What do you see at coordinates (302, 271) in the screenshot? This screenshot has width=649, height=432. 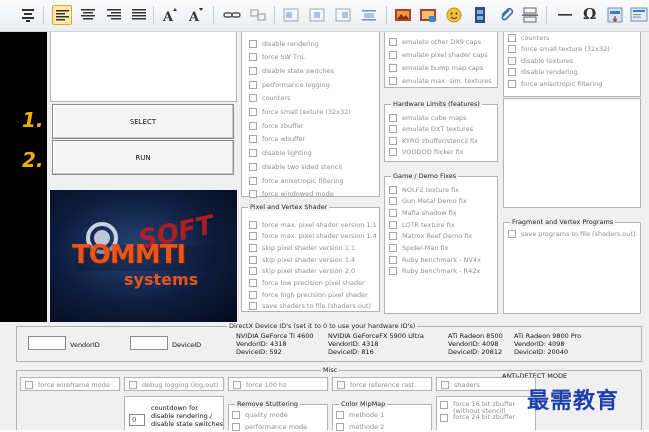 I see `option-checkbox: skip pixel shader version 2.0` at bounding box center [302, 271].